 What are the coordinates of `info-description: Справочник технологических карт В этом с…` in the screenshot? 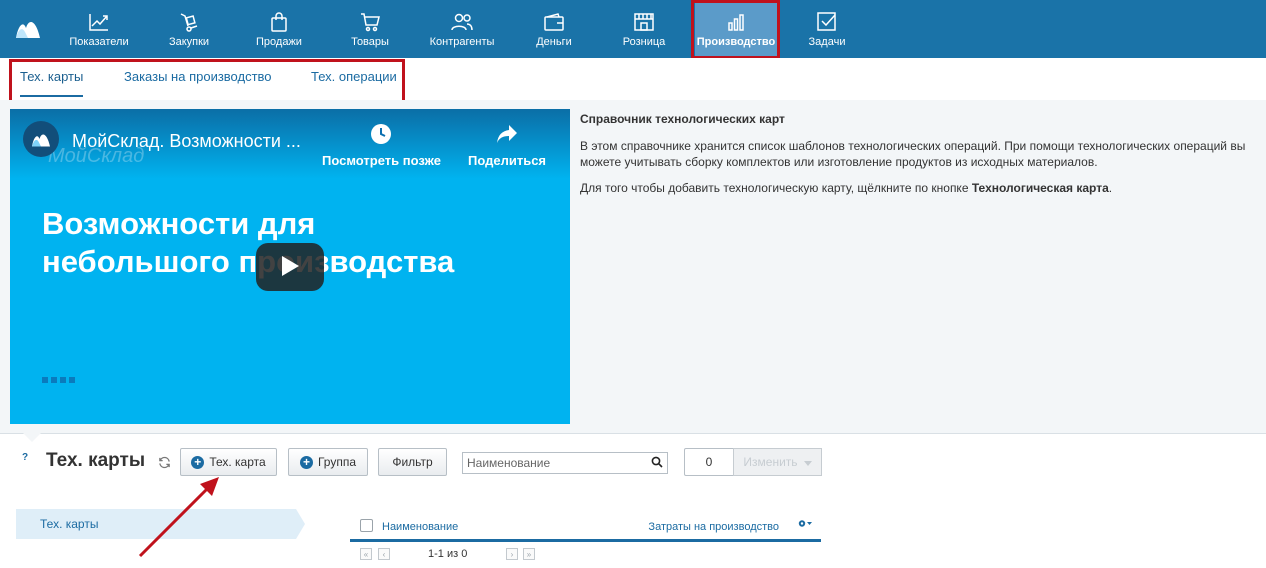 It's located at (918, 158).